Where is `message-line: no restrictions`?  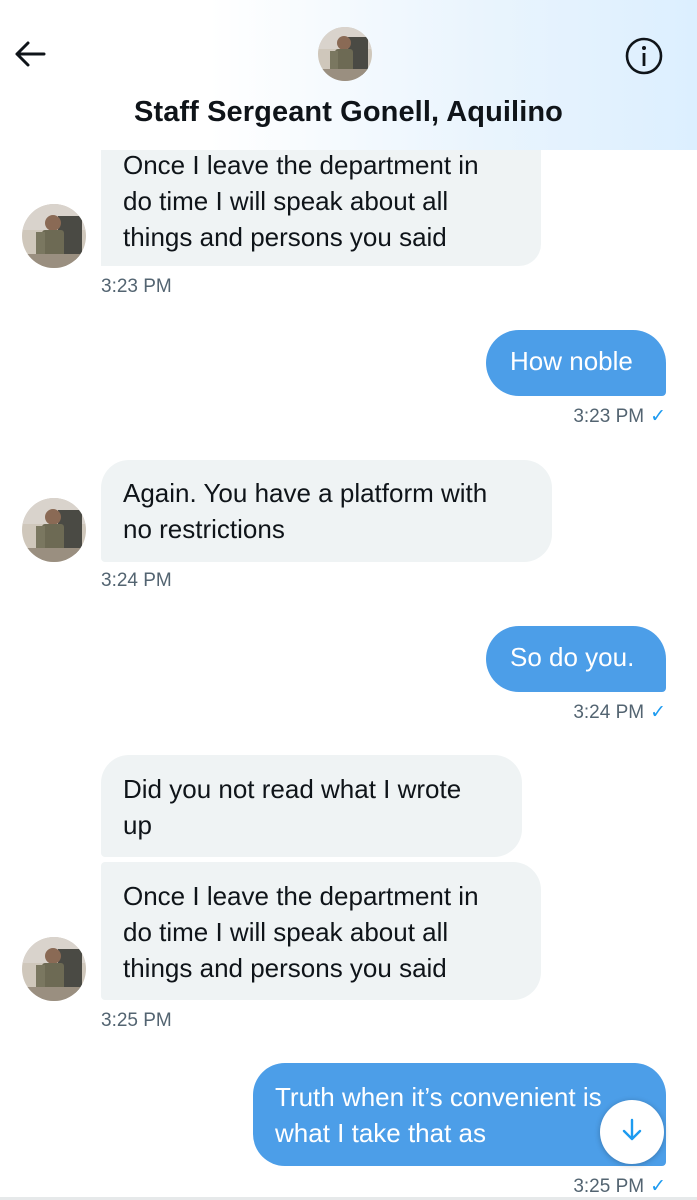
message-line: no restrictions is located at coordinates (204, 529).